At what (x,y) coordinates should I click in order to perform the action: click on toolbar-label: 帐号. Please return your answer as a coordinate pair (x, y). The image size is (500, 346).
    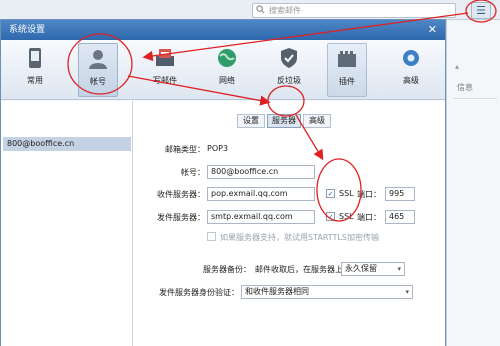
    Looking at the image, I should click on (98, 81).